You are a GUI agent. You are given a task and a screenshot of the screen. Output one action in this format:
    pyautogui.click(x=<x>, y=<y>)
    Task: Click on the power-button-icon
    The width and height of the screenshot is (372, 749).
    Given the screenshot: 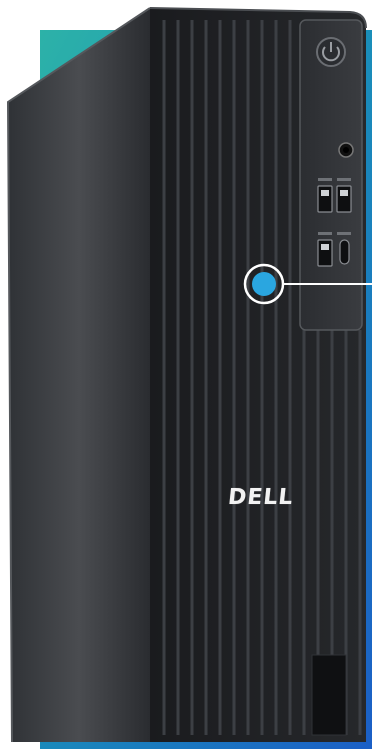 What is the action you would take?
    pyautogui.click(x=331, y=52)
    